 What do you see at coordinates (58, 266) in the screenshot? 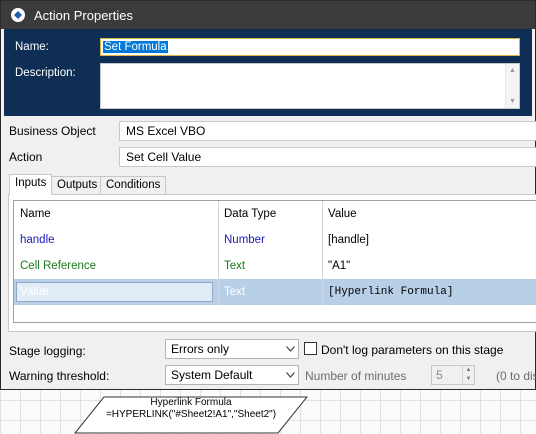
I see `param-name: Cell Reference` at bounding box center [58, 266].